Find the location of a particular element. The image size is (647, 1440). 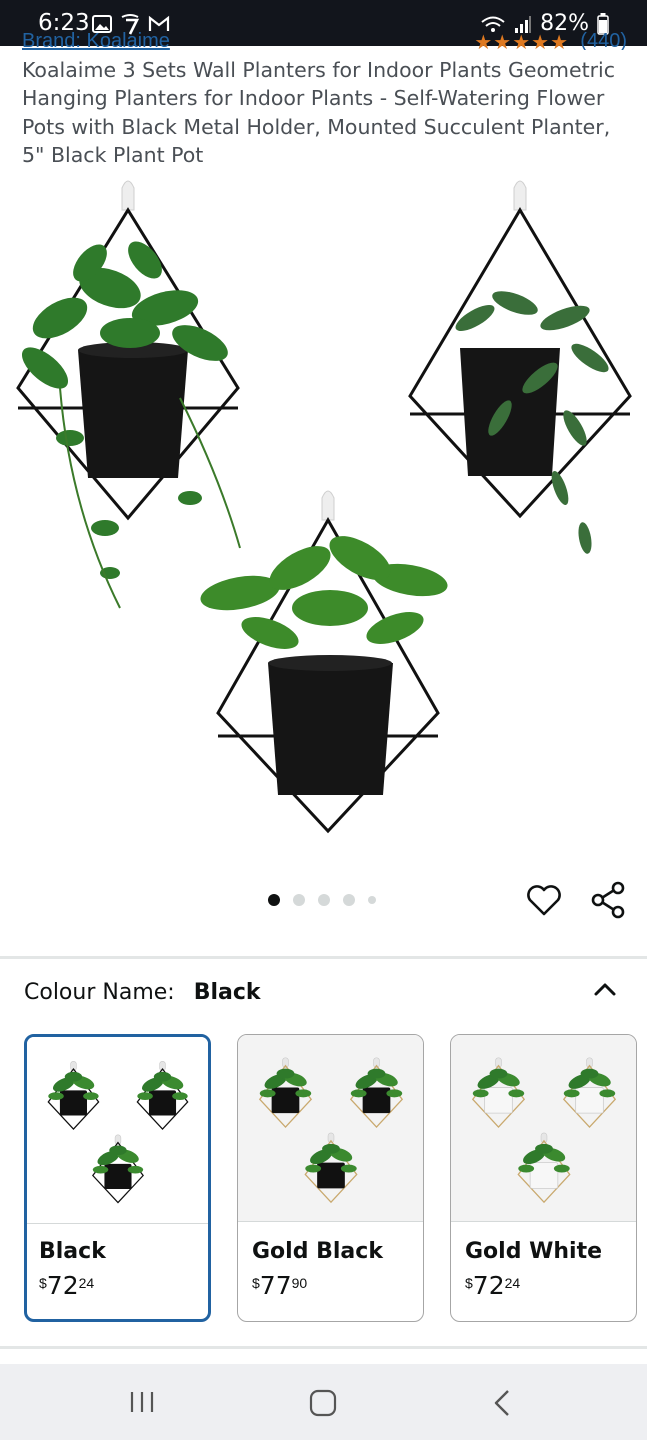

colour-selected-value: Black is located at coordinates (227, 992).